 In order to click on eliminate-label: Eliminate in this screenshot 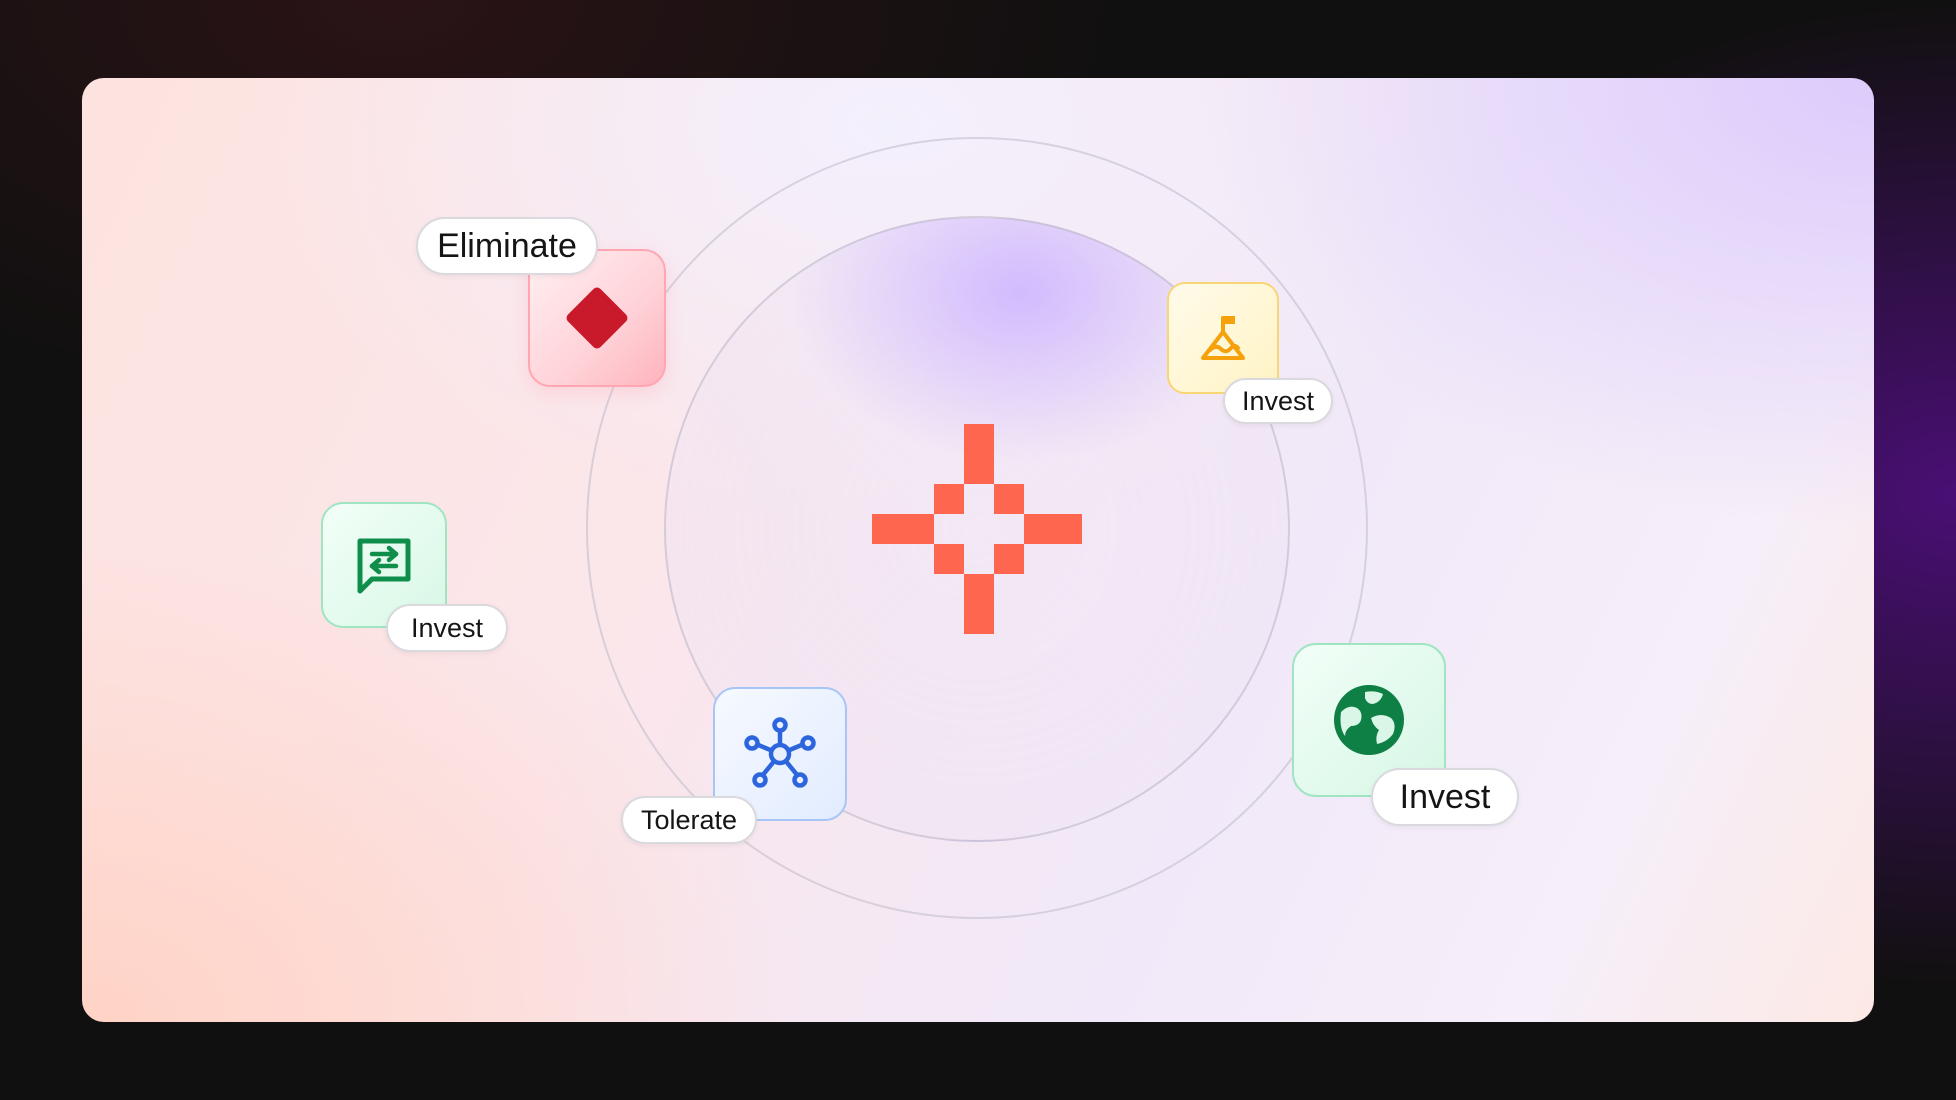, I will do `click(507, 246)`.